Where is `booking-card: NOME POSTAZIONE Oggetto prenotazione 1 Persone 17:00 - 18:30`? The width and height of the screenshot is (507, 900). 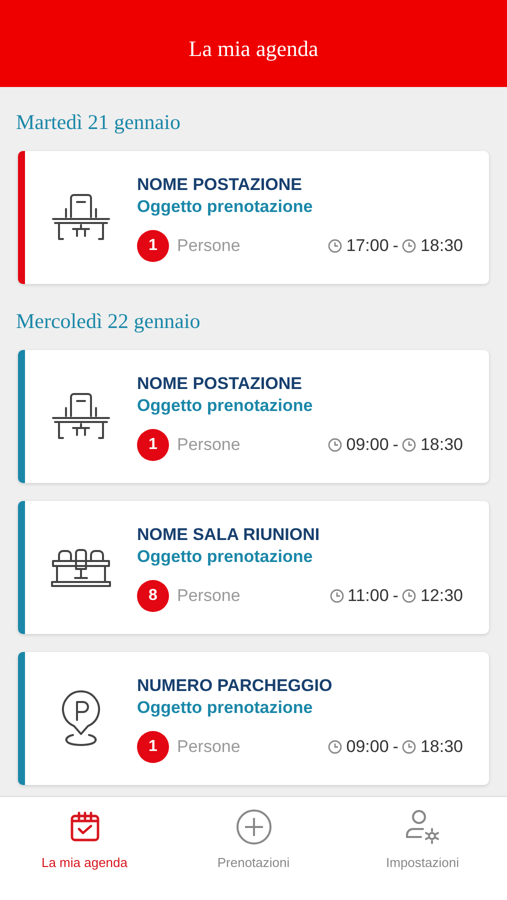
booking-card: NOME POSTAZIONE Oggetto prenotazione 1 Persone 17:00 - 18:30 is located at coordinates (253, 217).